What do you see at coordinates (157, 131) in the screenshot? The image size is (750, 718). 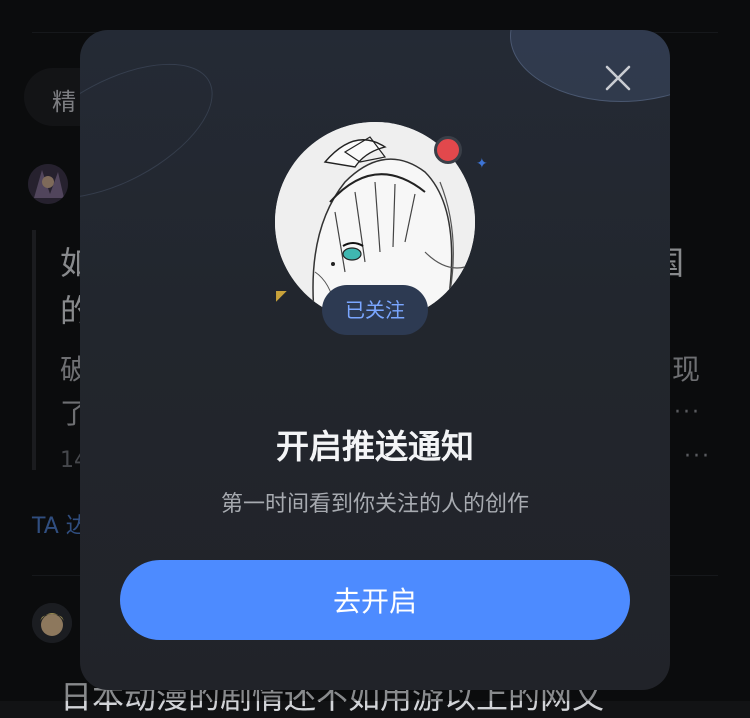 I see `decorative-ring` at bounding box center [157, 131].